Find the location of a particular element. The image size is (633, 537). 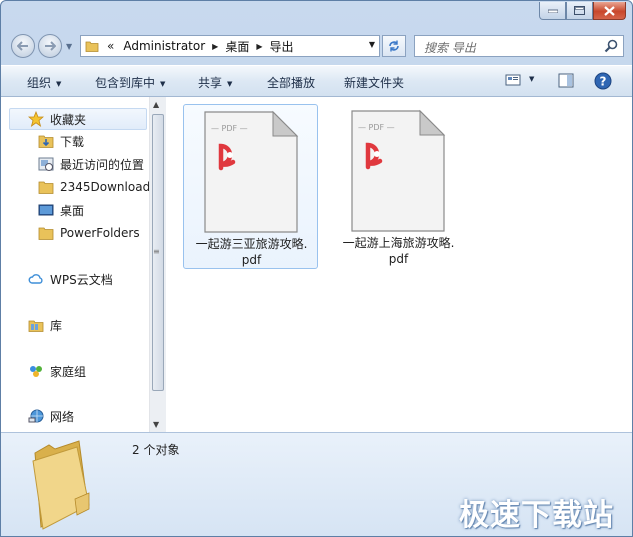

refresh-button is located at coordinates (394, 46).